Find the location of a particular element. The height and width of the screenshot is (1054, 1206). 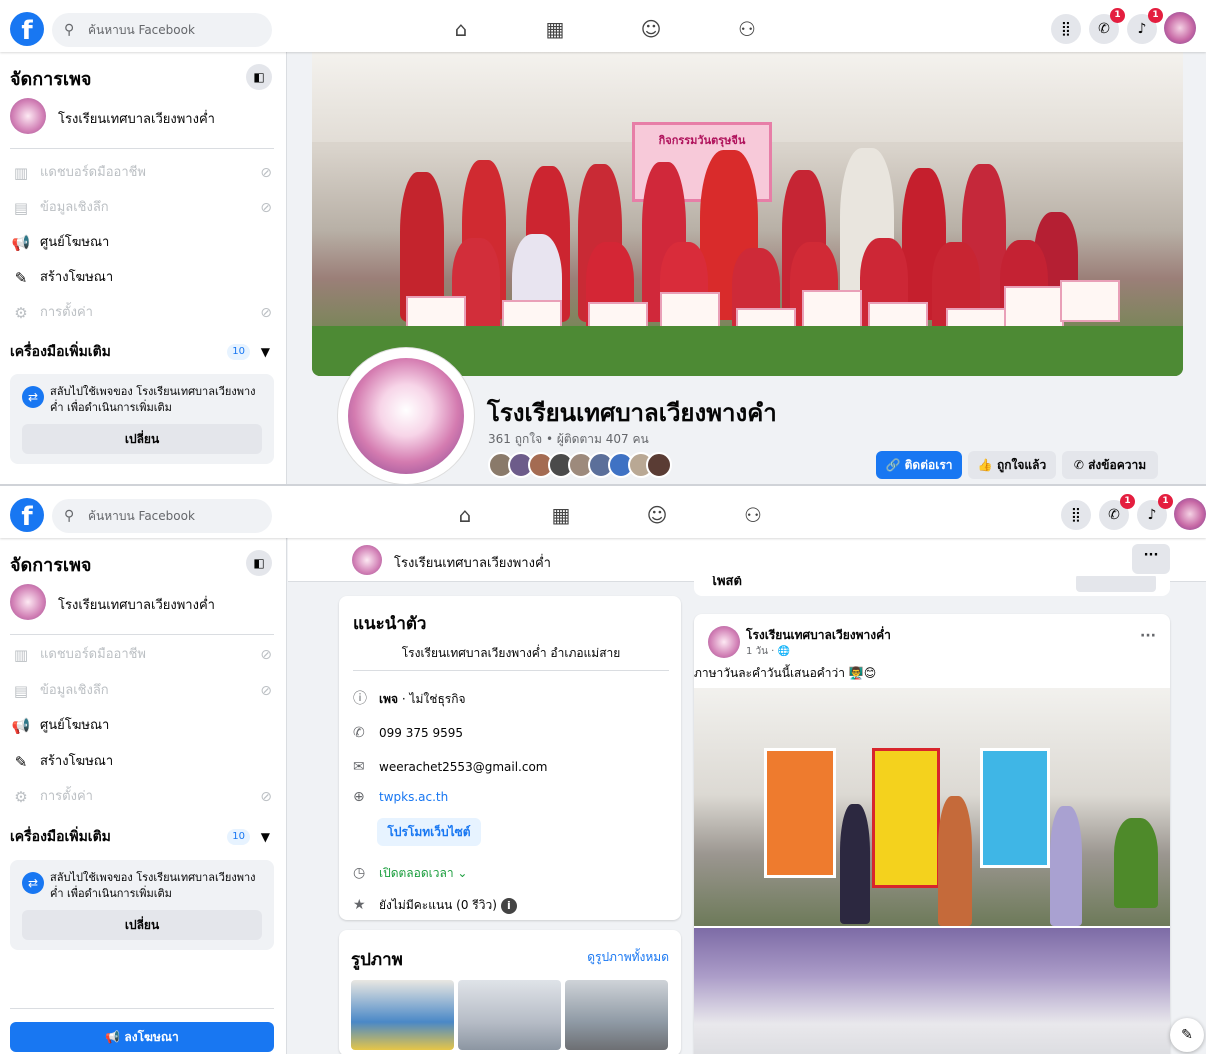

intro-email: weerachet2553@gmail.com is located at coordinates (463, 767).